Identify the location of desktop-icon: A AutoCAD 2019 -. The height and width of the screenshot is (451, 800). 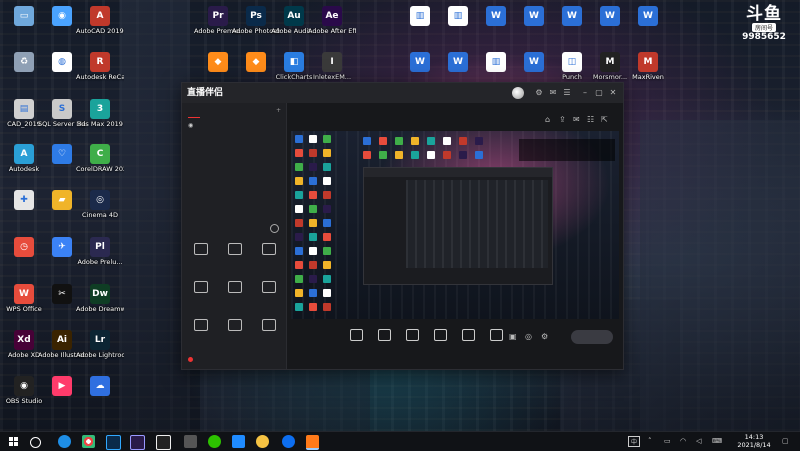
(100, 21).